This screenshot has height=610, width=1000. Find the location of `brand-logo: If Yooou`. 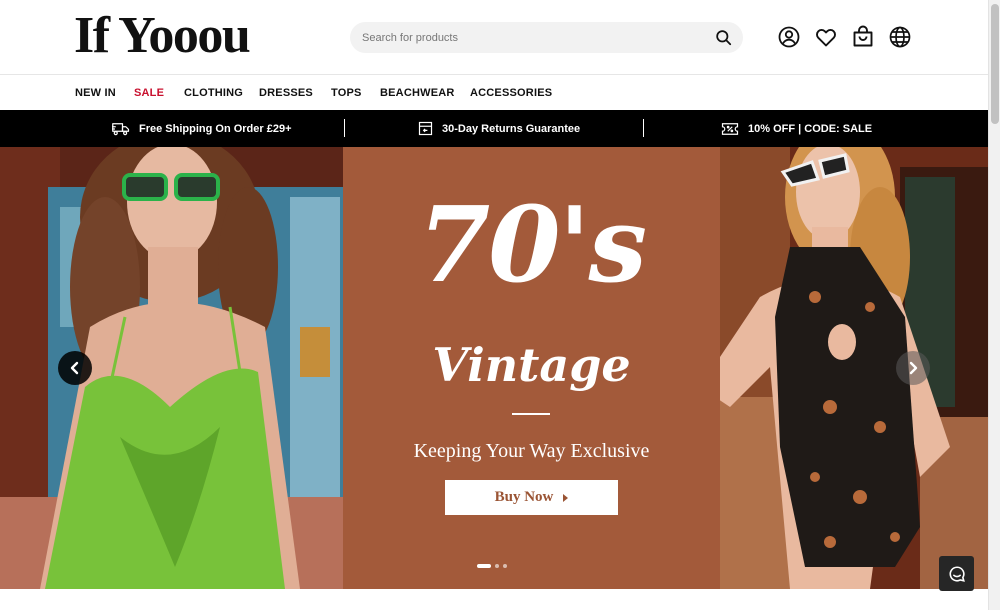

brand-logo: If Yooou is located at coordinates (162, 36).